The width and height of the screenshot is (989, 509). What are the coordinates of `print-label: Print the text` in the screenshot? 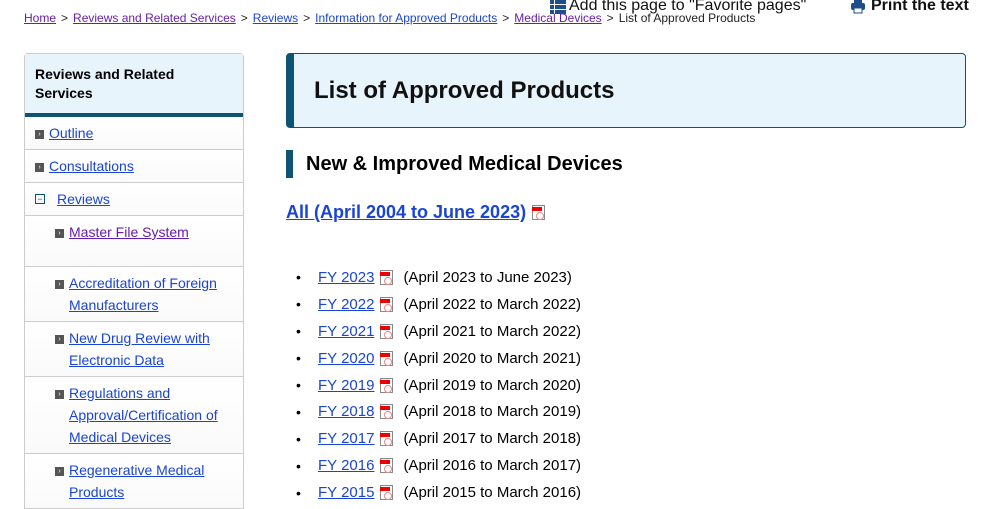 It's located at (920, 7).